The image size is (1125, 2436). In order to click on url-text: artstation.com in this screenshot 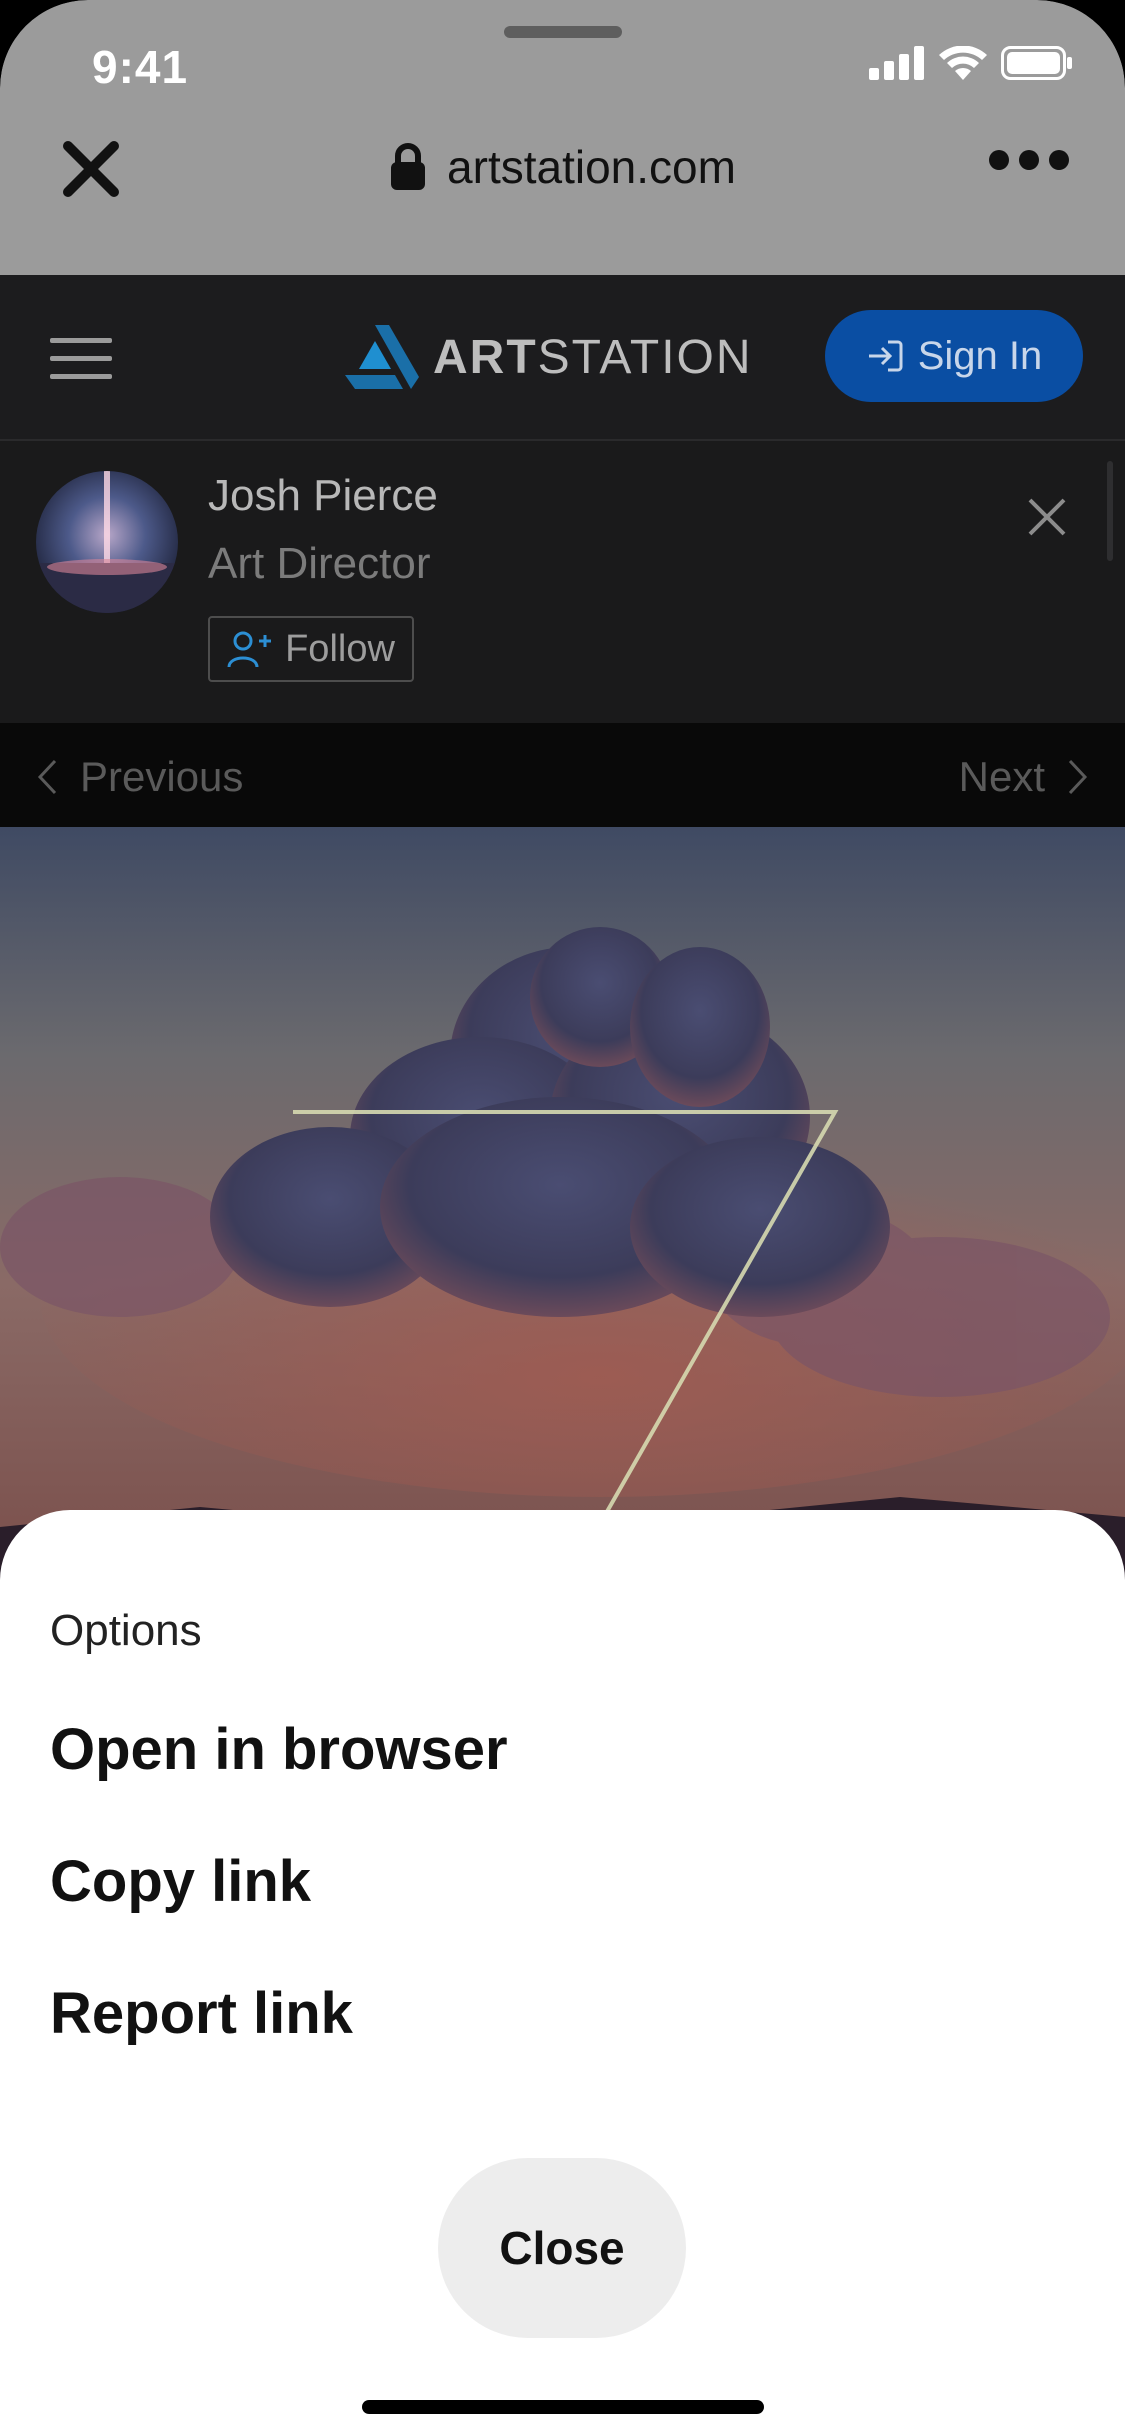, I will do `click(591, 167)`.